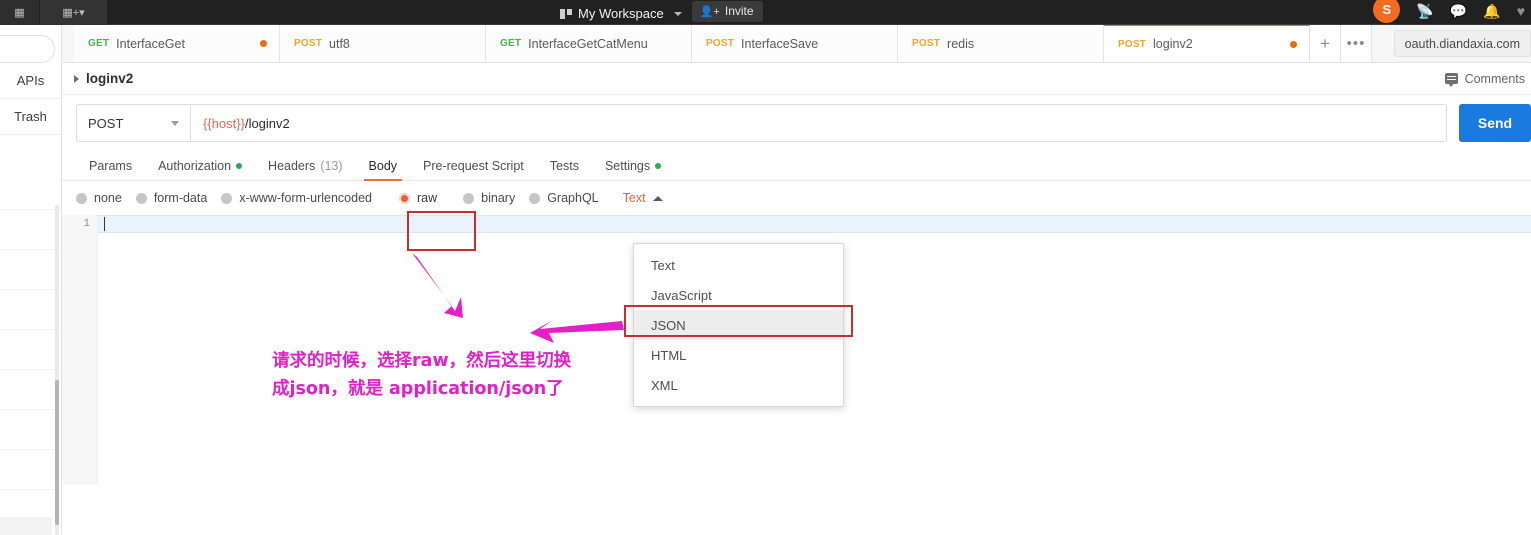  What do you see at coordinates (1325, 43) in the screenshot?
I see `new-request-tab-button: +` at bounding box center [1325, 43].